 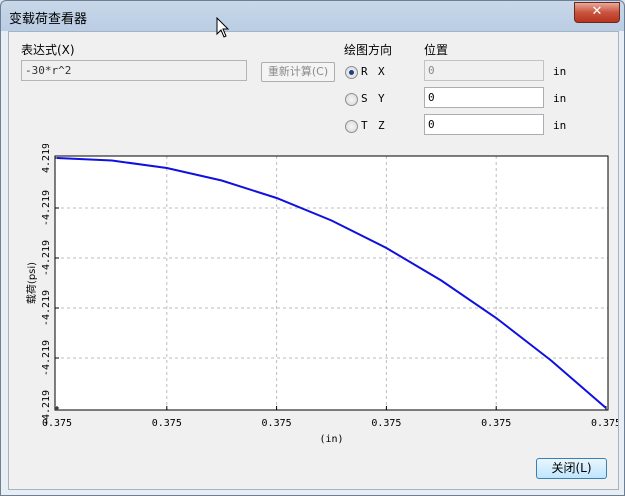 What do you see at coordinates (436, 50) in the screenshot?
I see `position-label: 位置` at bounding box center [436, 50].